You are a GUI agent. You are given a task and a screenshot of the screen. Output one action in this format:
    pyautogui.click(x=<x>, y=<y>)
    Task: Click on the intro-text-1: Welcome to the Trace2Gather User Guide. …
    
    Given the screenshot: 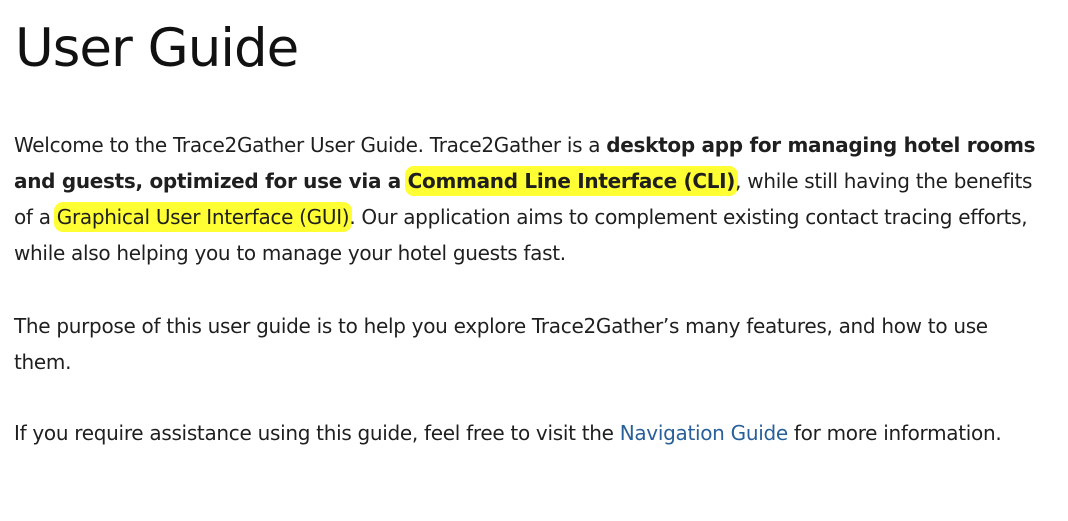 What is the action you would take?
    pyautogui.click(x=310, y=145)
    